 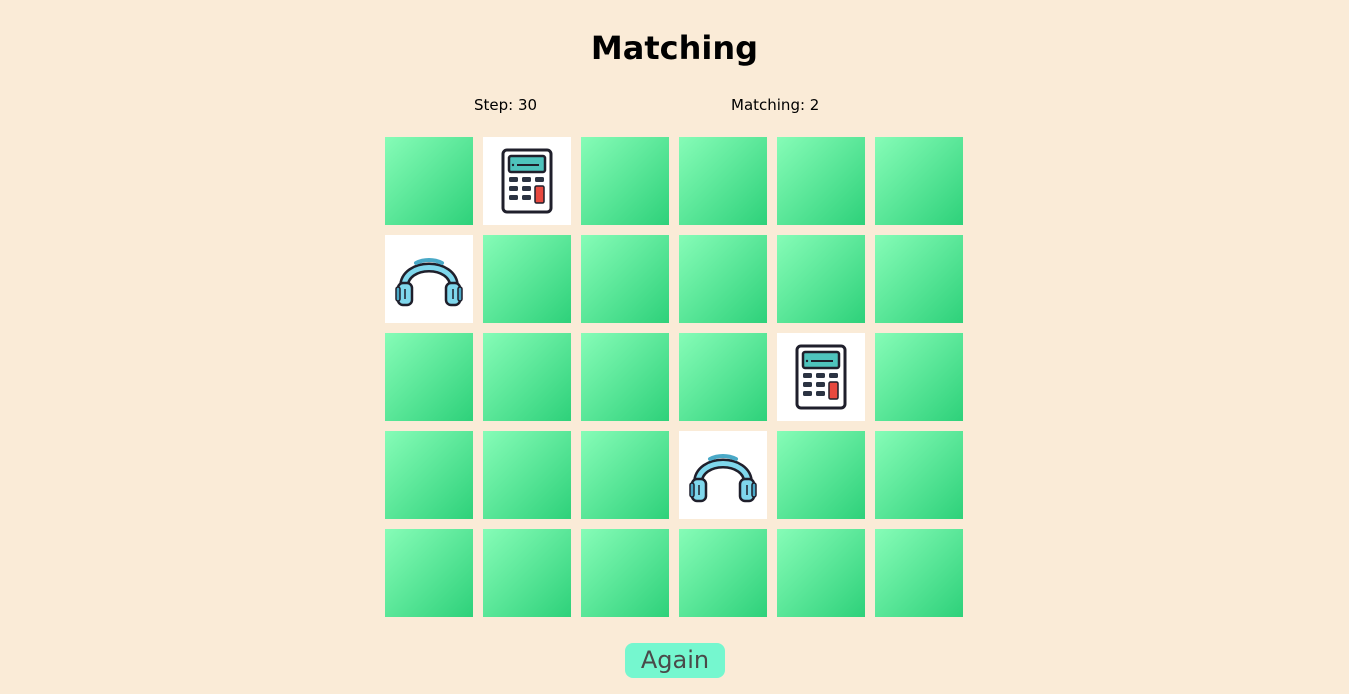 What do you see at coordinates (775, 105) in the screenshot?
I see `matching-counter: Matching: 2` at bounding box center [775, 105].